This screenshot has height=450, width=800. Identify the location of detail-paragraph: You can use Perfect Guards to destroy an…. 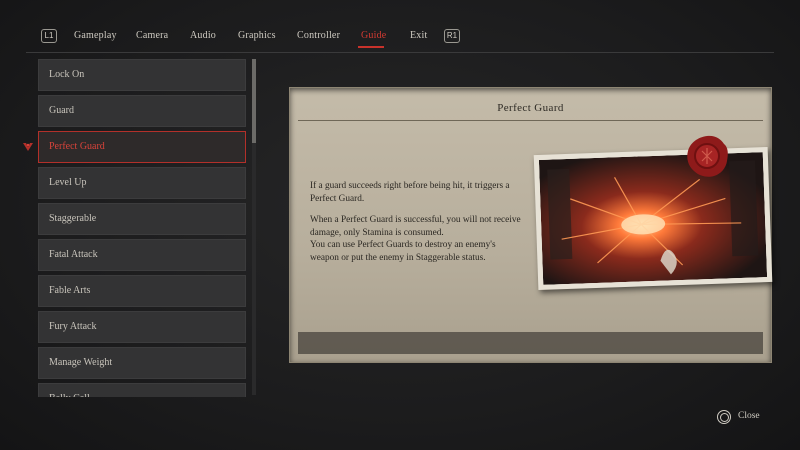
(403, 251).